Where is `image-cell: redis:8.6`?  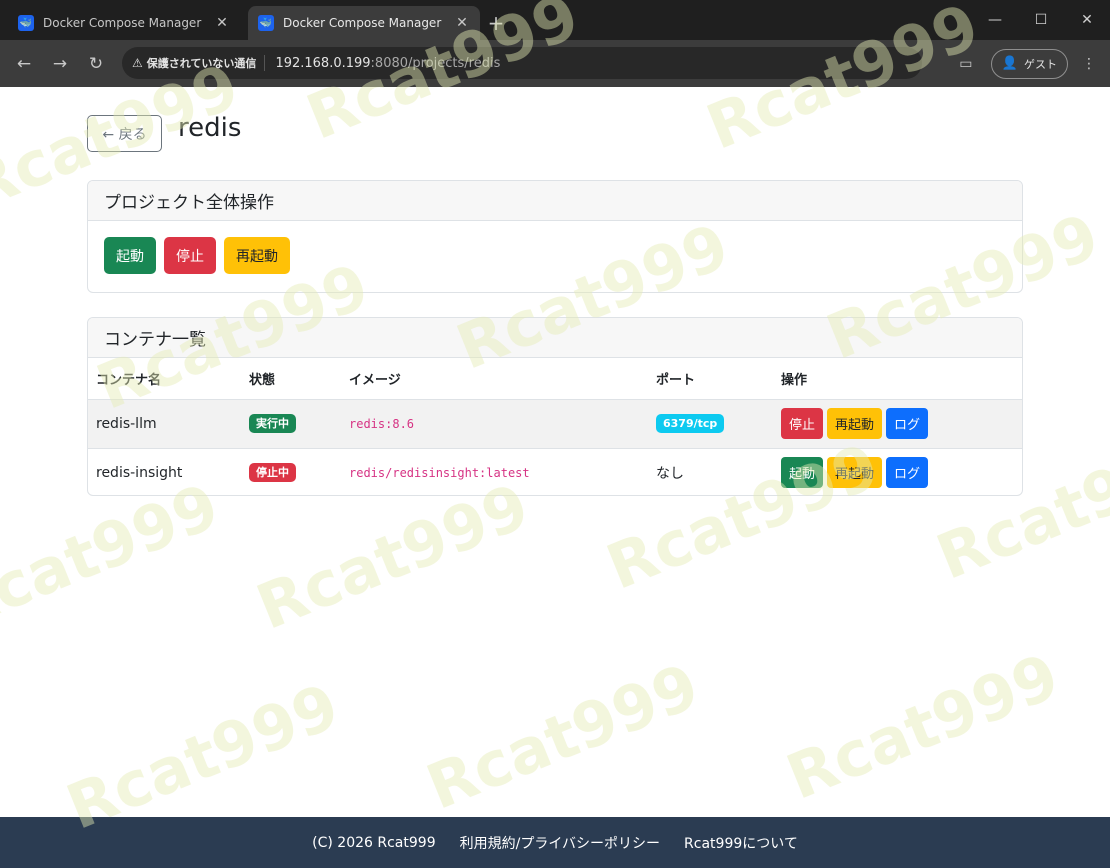
image-cell: redis:8.6 is located at coordinates (494, 424).